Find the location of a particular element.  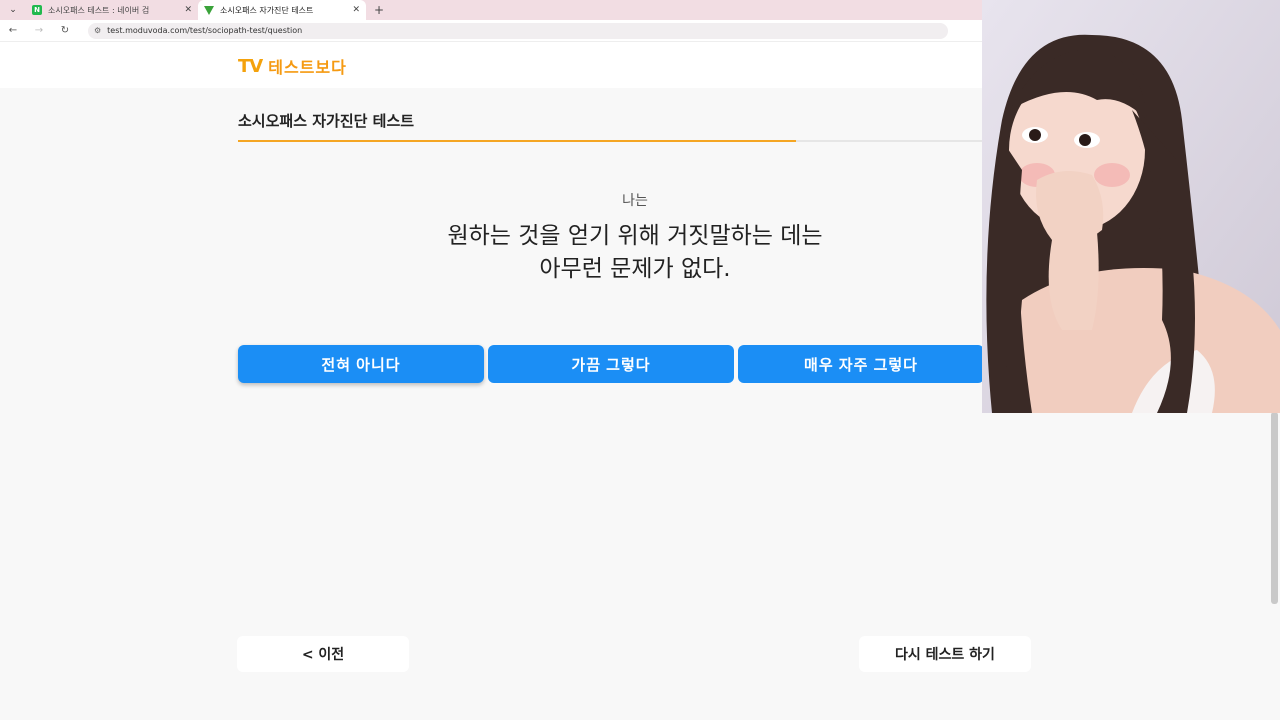

webcam-person-image is located at coordinates (1131, 206).